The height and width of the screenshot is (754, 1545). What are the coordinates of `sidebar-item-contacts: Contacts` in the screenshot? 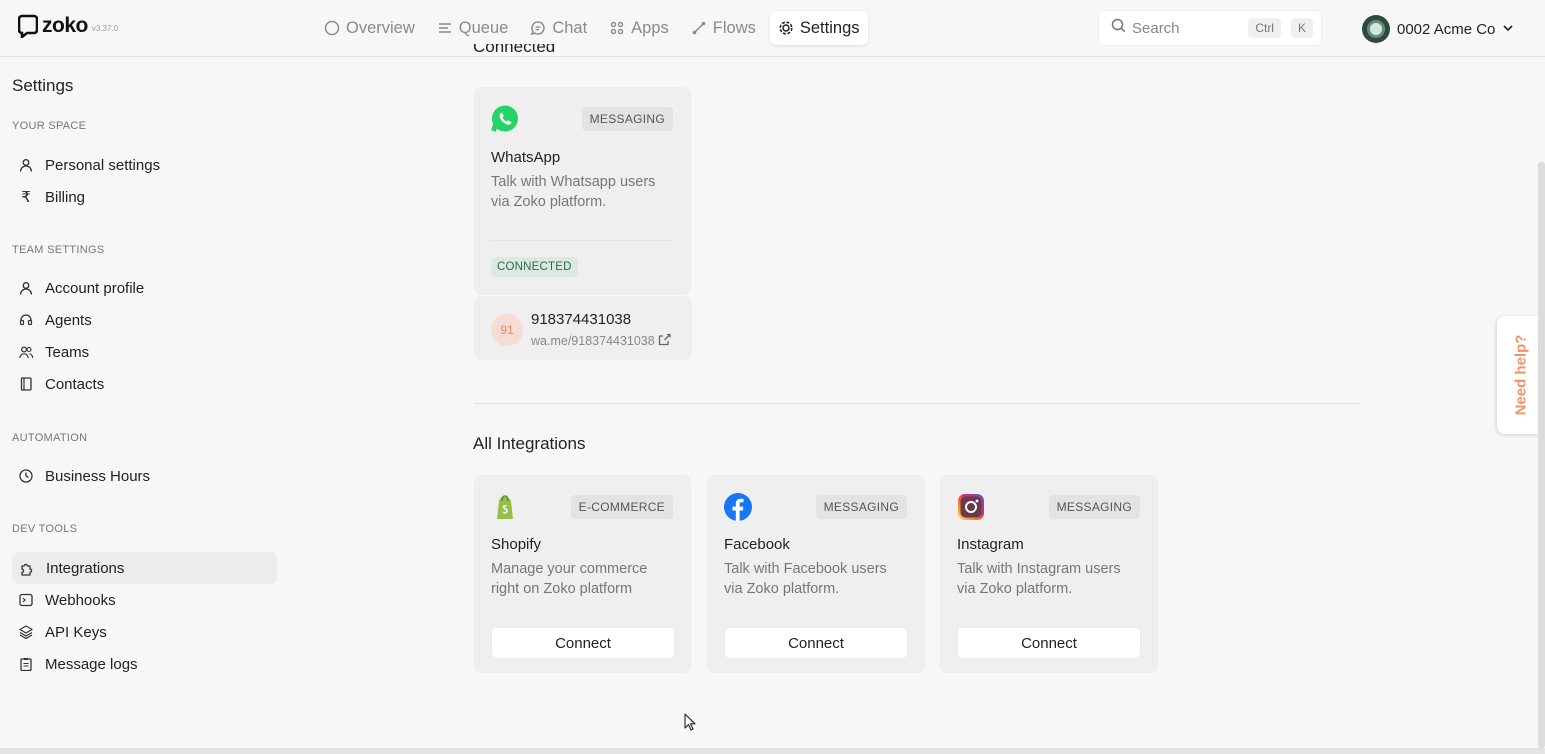 It's located at (144, 384).